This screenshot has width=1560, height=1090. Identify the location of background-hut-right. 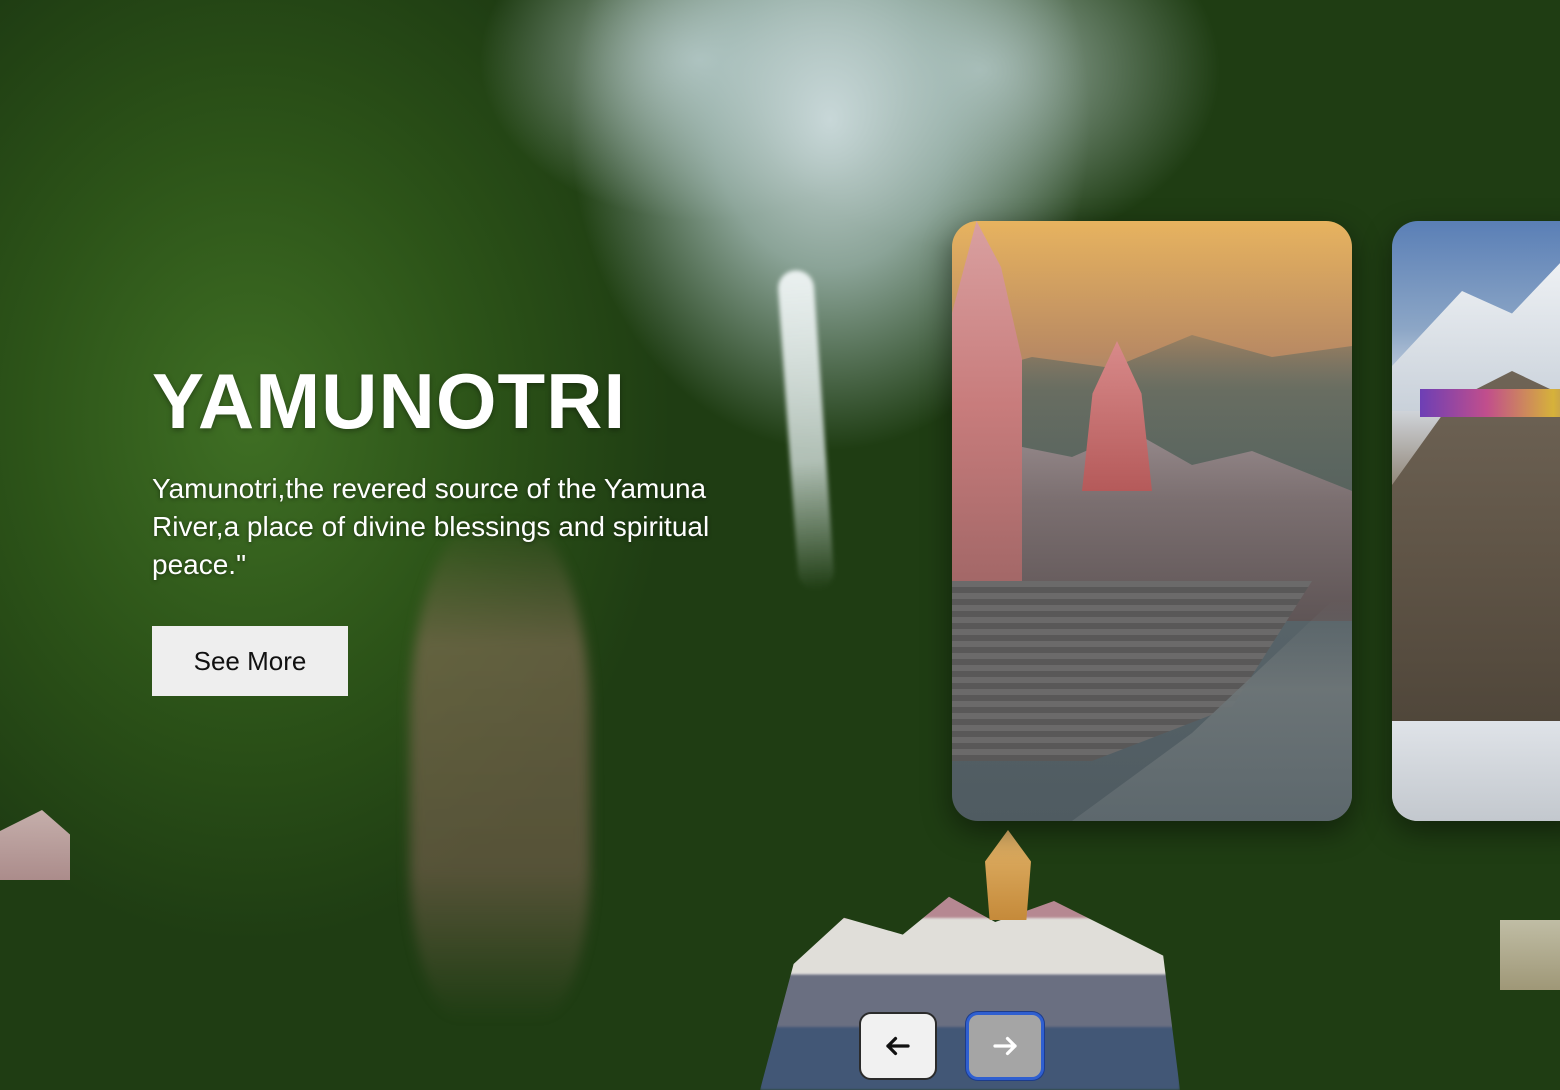
(1530, 955).